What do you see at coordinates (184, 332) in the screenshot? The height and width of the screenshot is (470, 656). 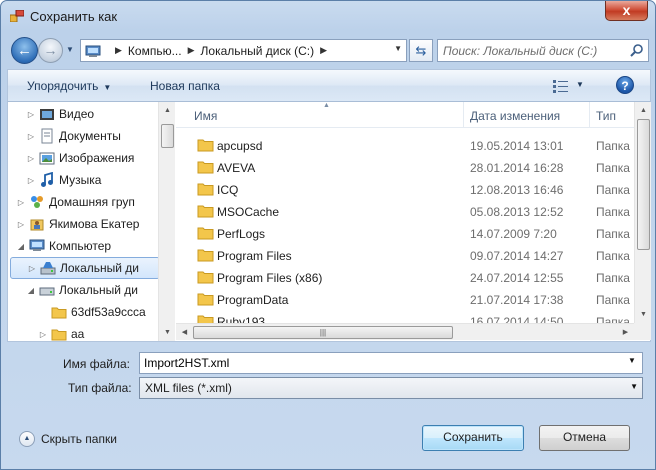 I see `scroll-left-icon: ◀` at bounding box center [184, 332].